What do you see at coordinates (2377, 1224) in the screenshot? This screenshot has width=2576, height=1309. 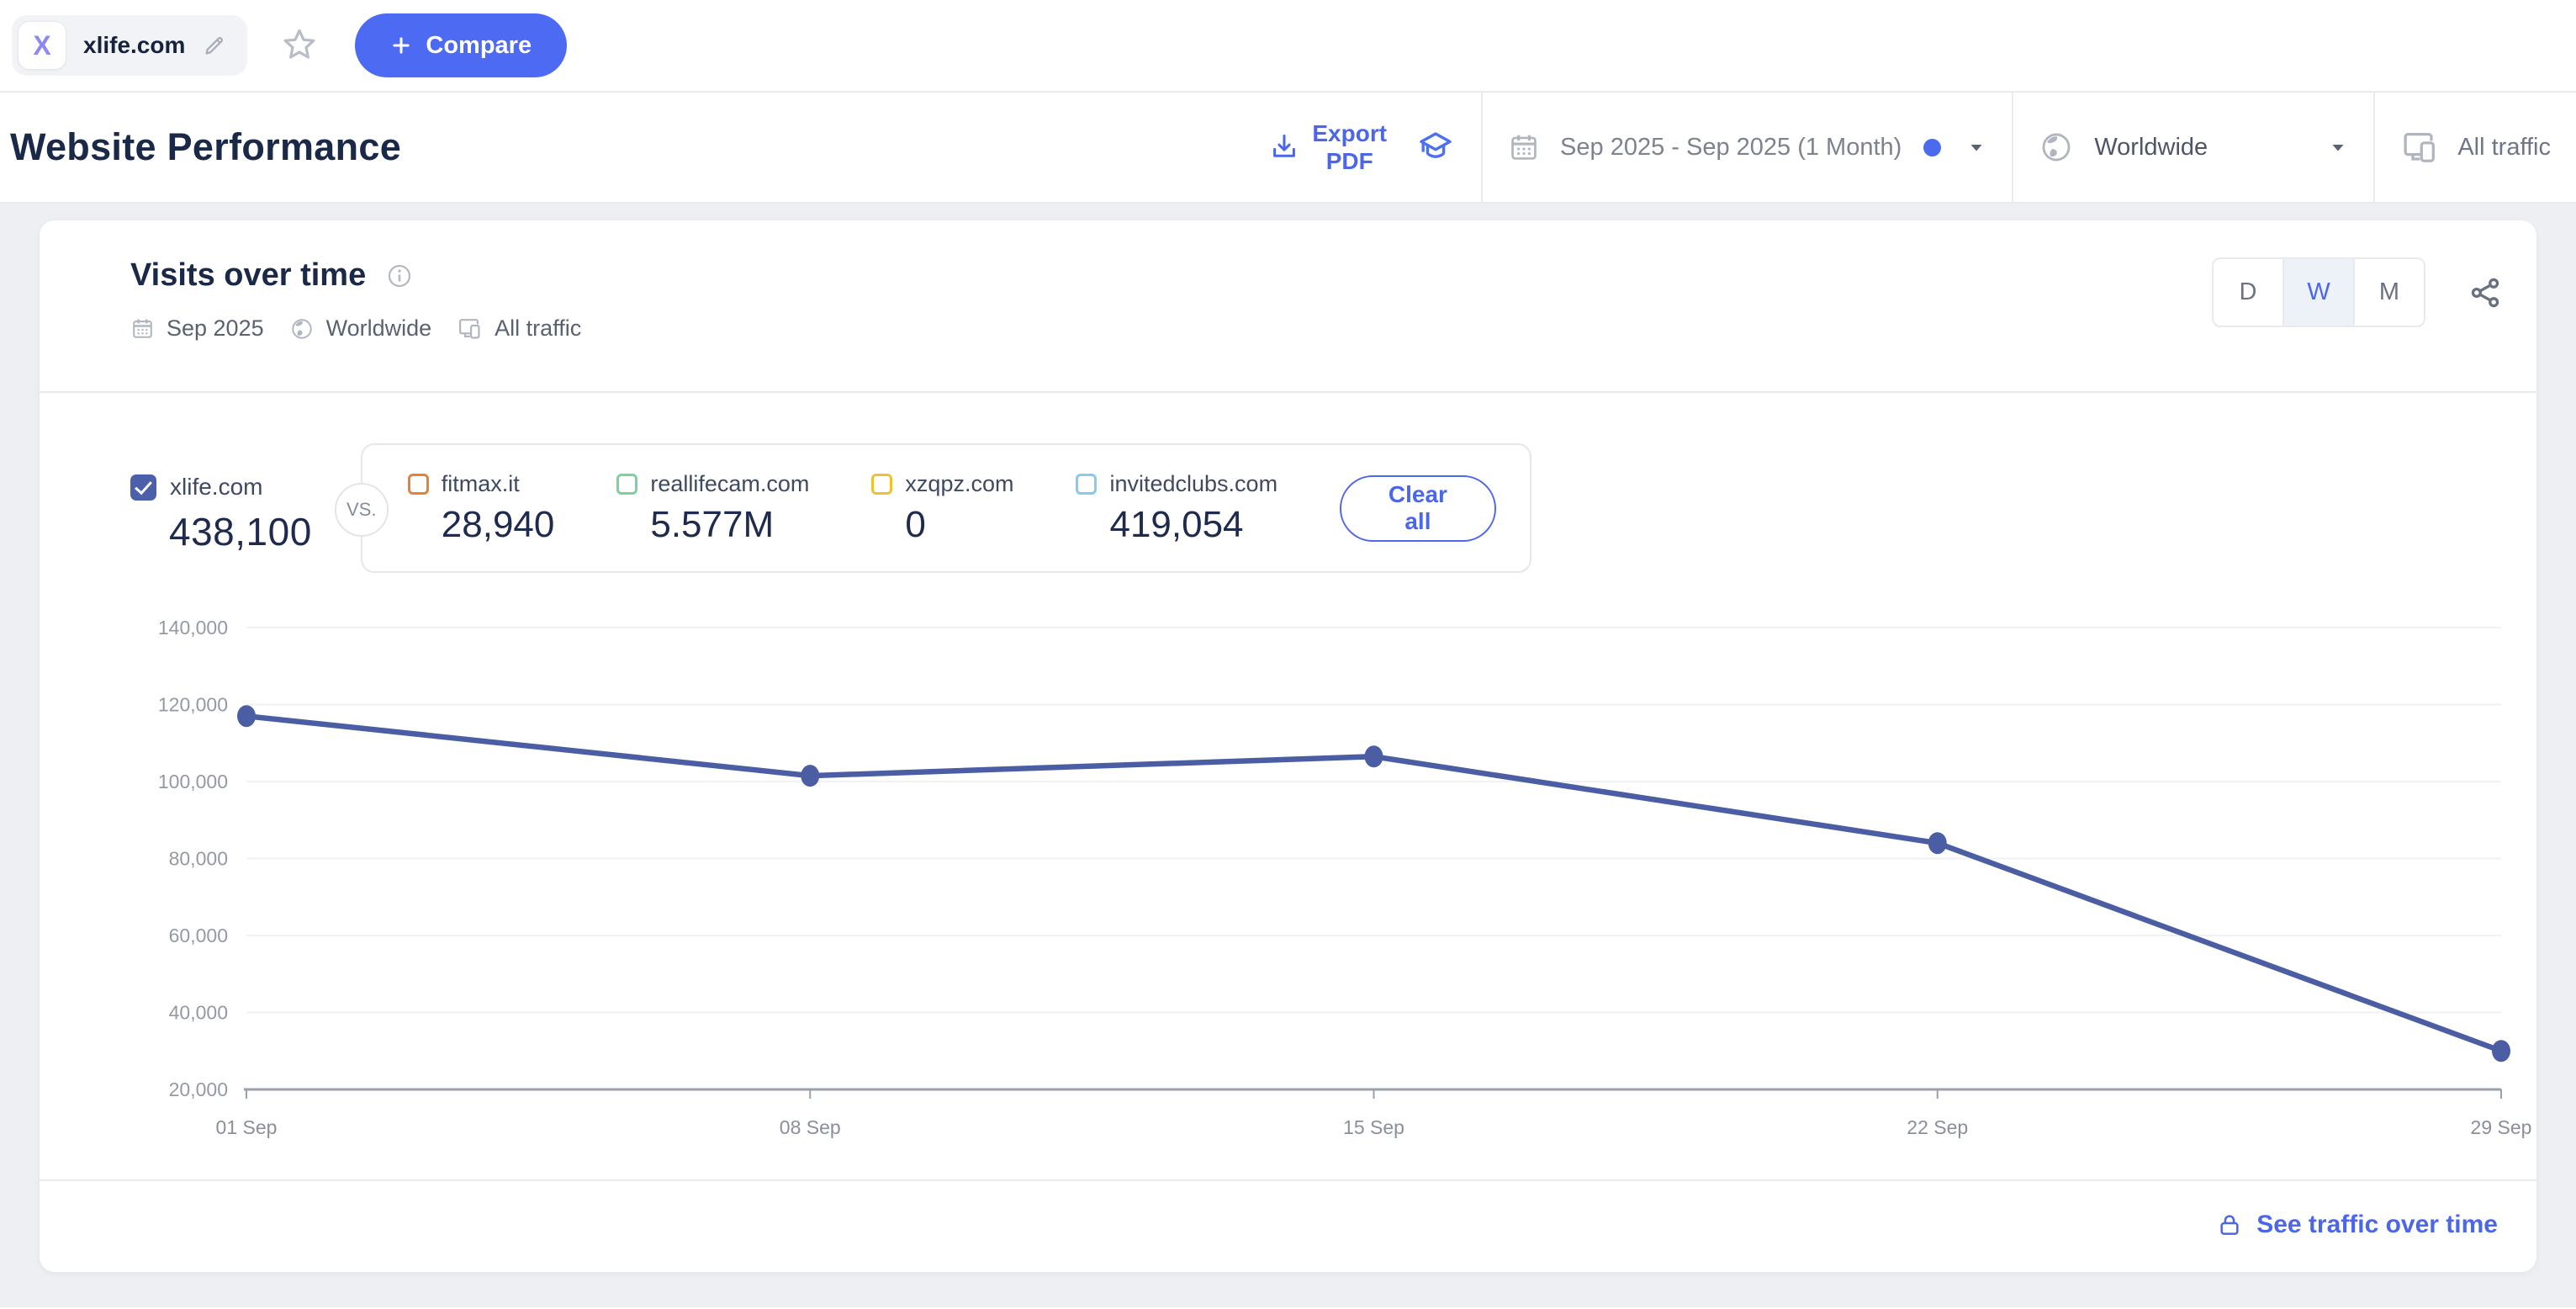 I see `see-traffic-link-label: See traffic over time` at bounding box center [2377, 1224].